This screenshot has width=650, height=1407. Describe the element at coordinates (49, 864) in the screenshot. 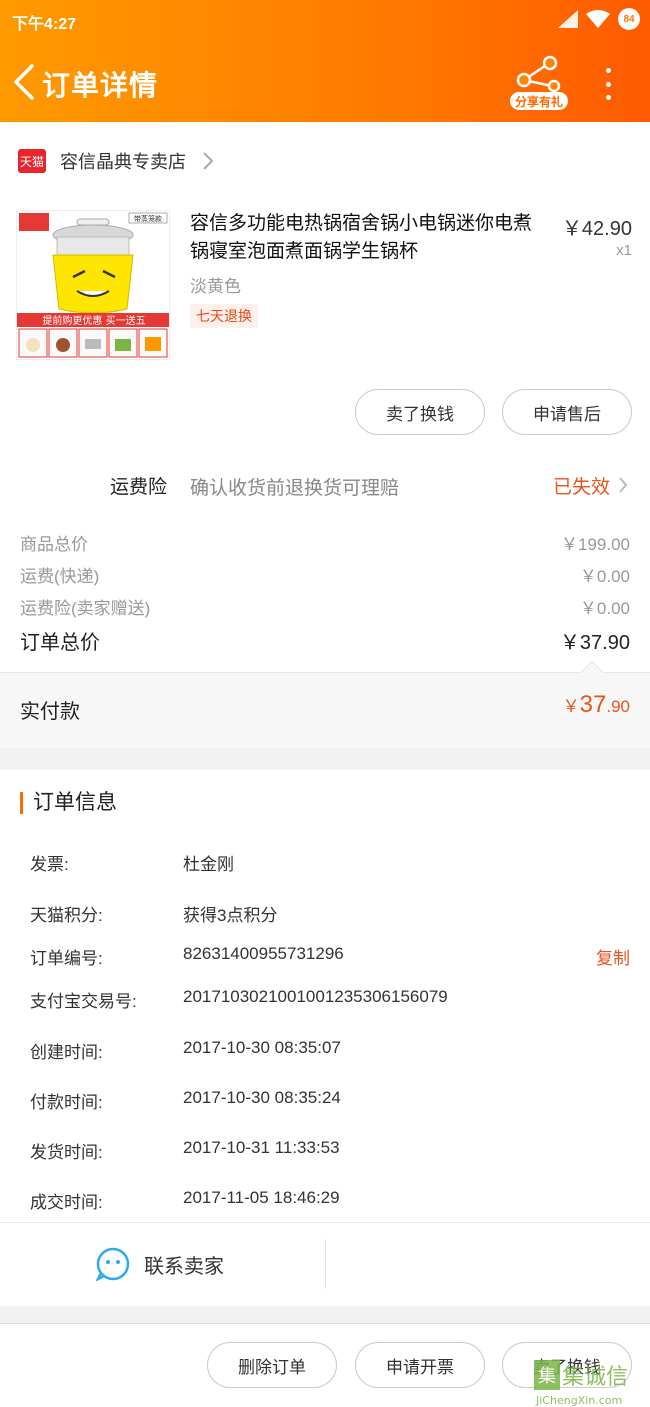

I see `info-label: 发票:` at that location.